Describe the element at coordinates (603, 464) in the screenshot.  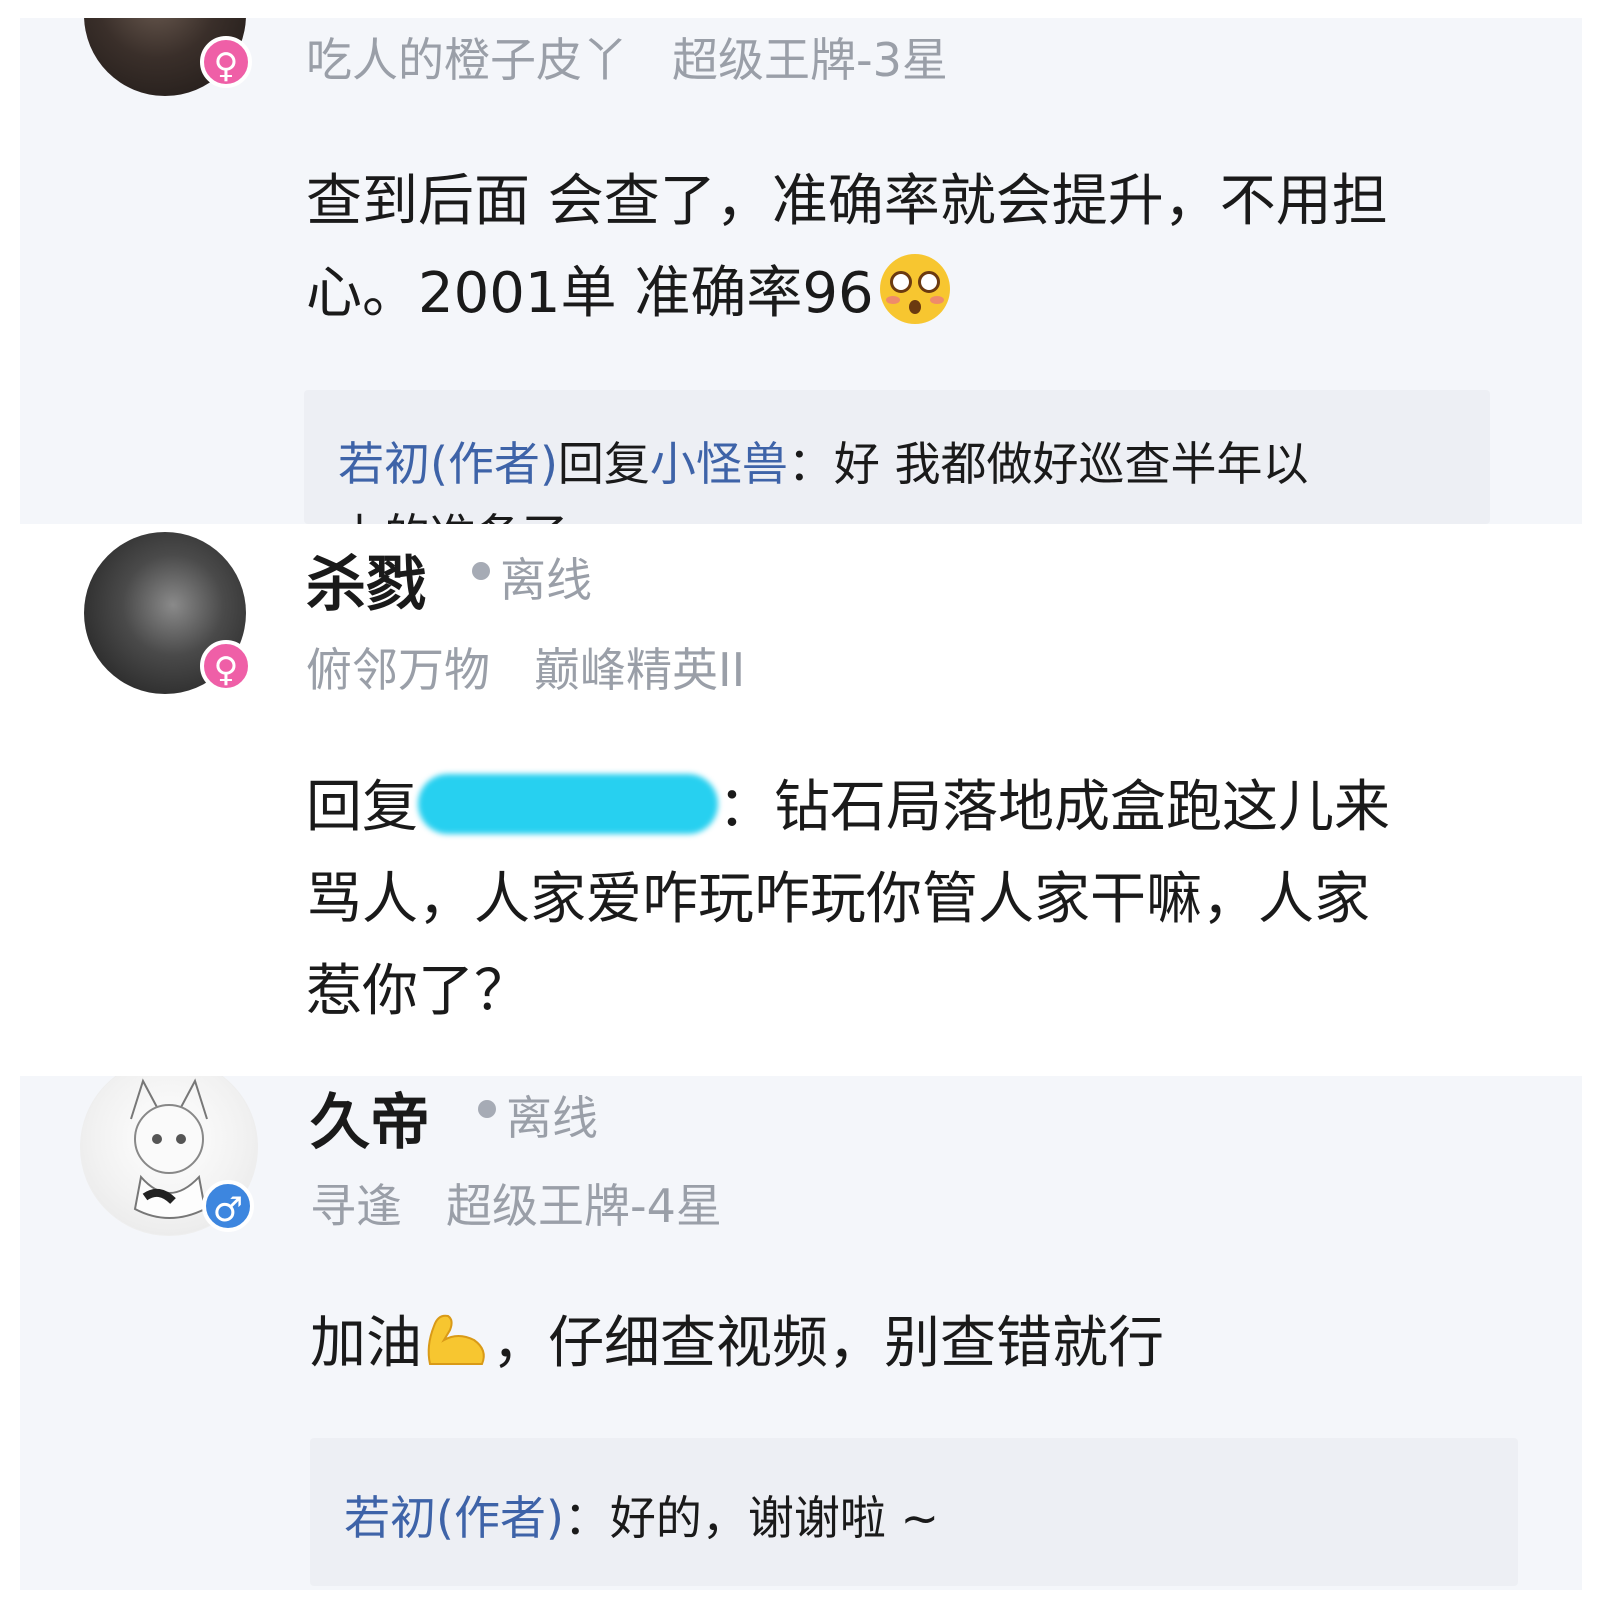
I see `reply-verb: 回复` at that location.